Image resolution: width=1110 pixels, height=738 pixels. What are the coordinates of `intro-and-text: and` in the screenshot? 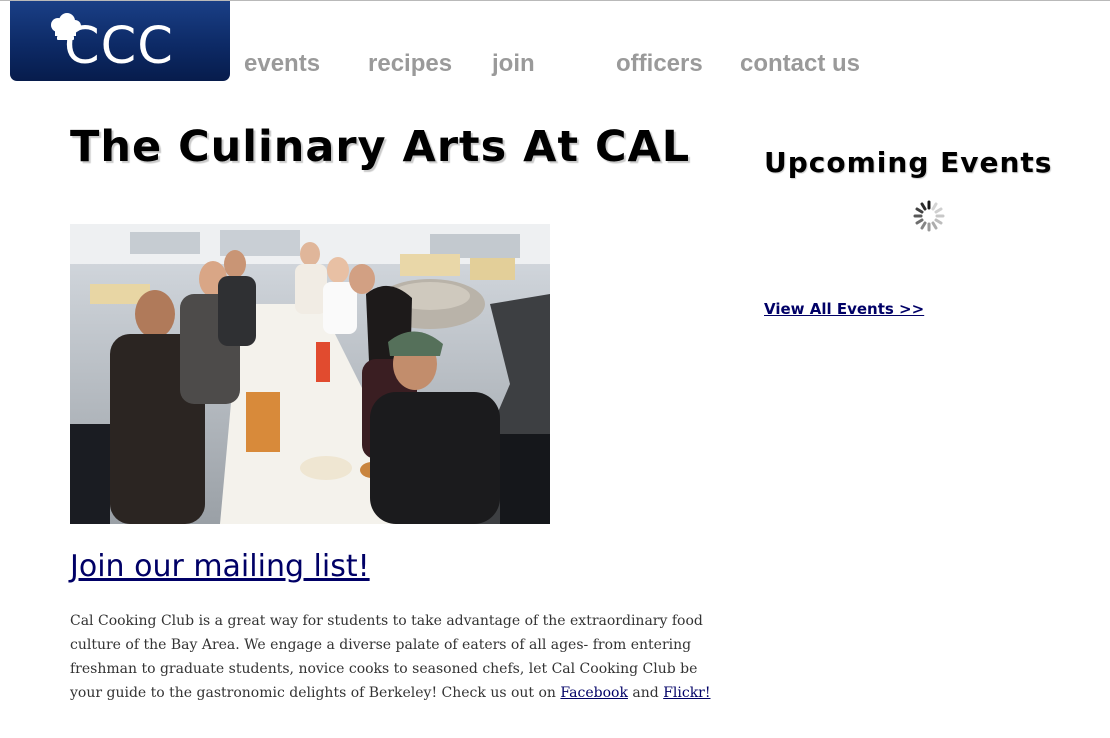 It's located at (645, 693).